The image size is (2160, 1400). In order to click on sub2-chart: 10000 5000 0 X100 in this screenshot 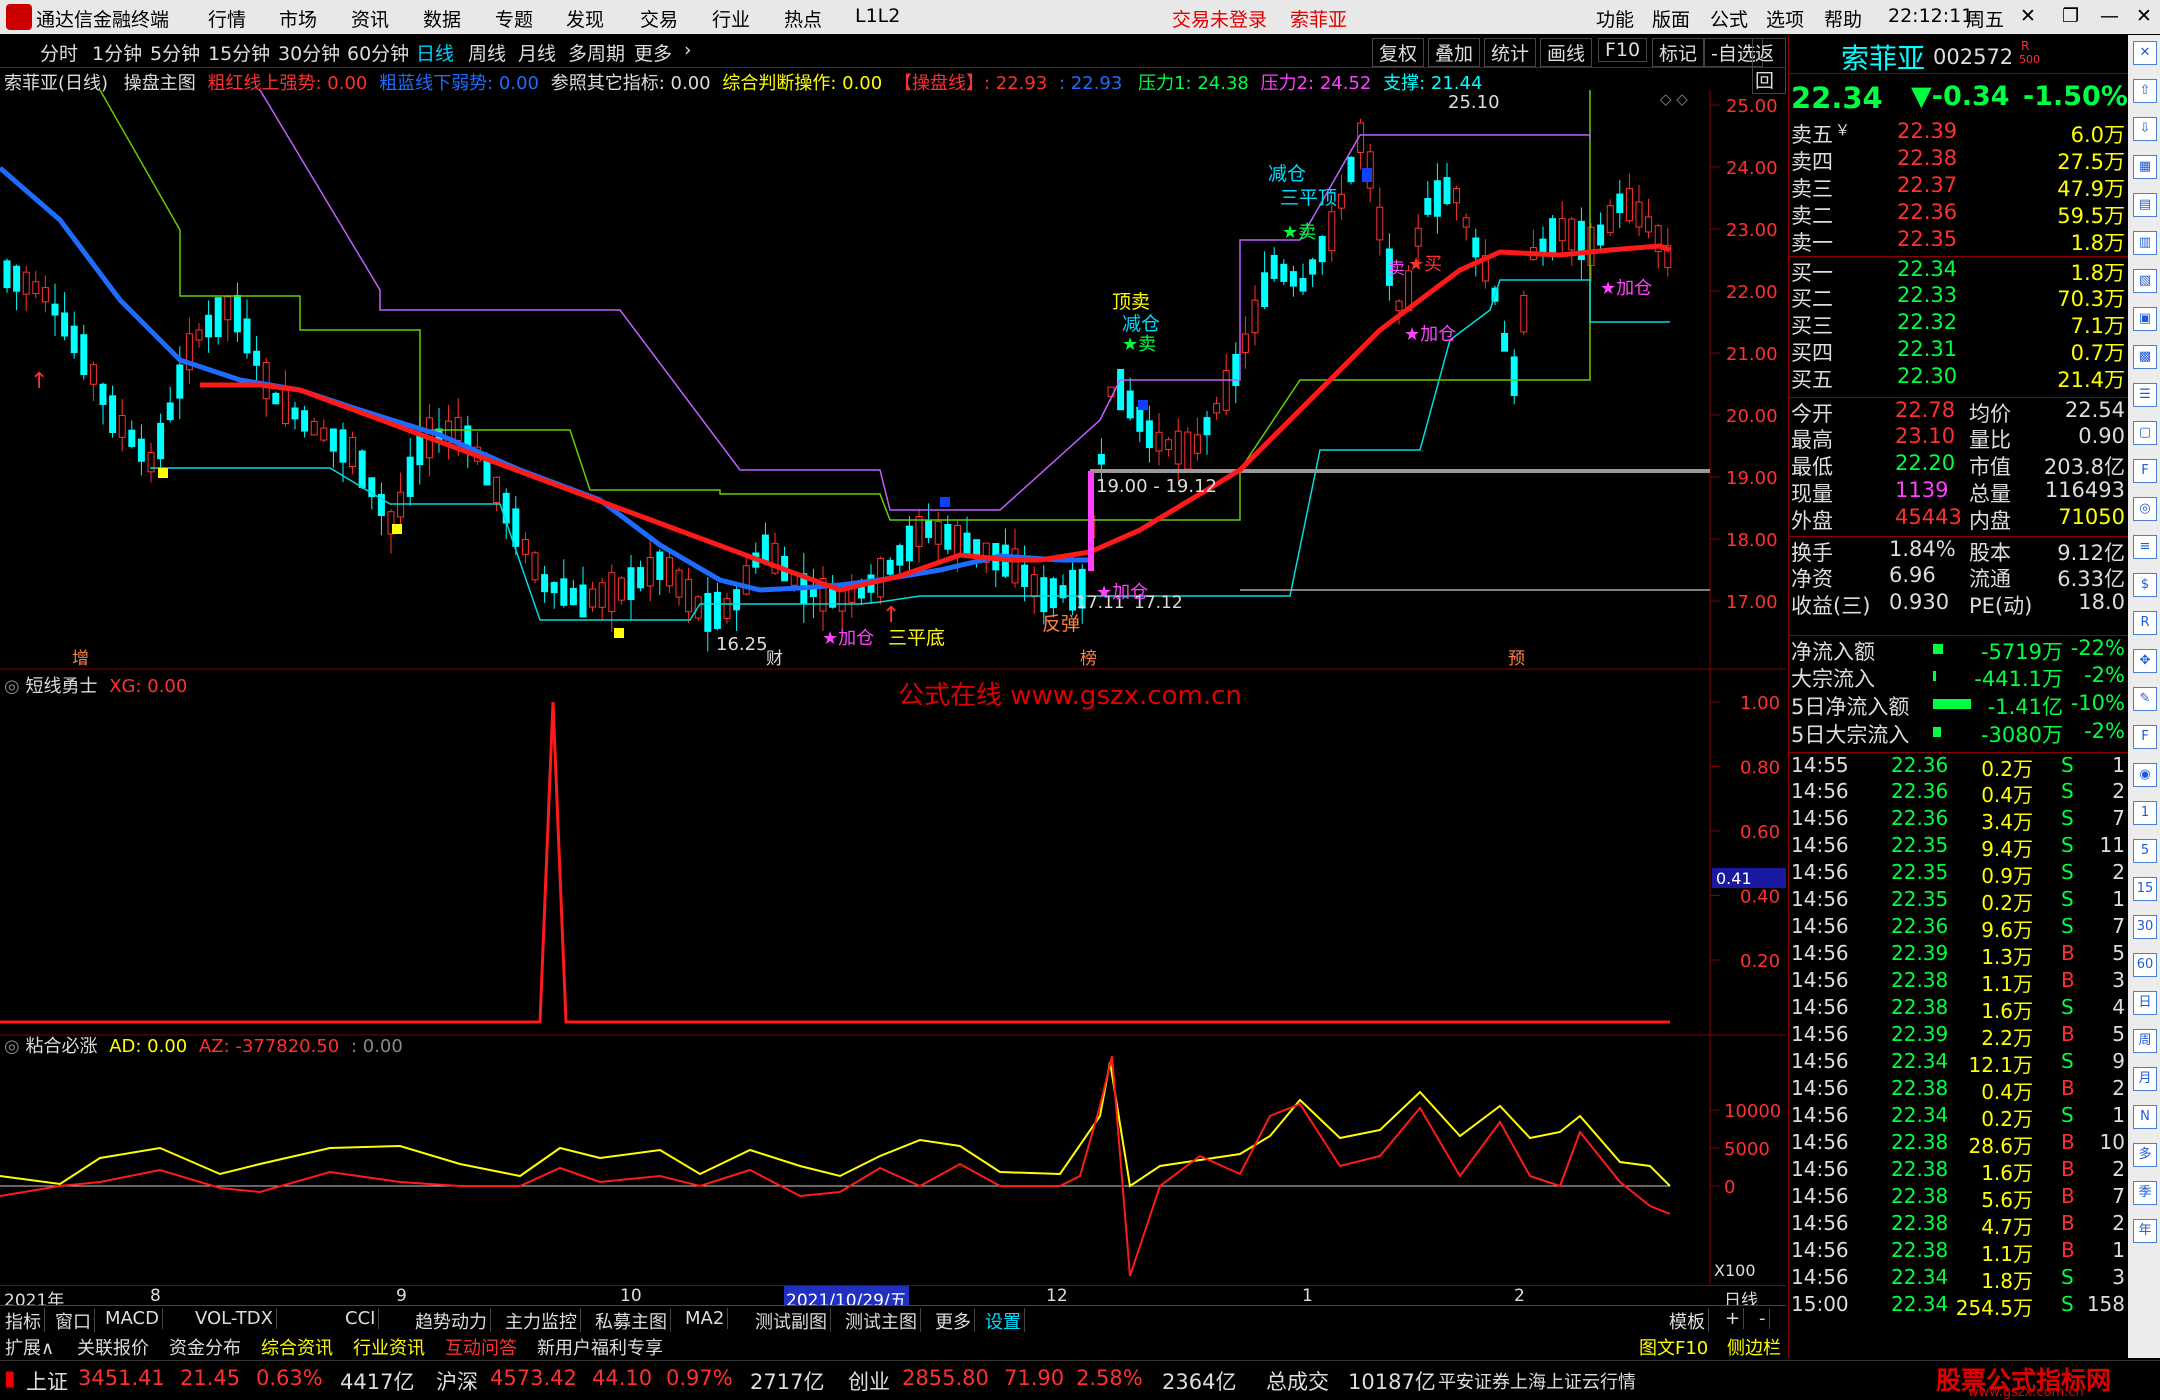, I will do `click(893, 1160)`.